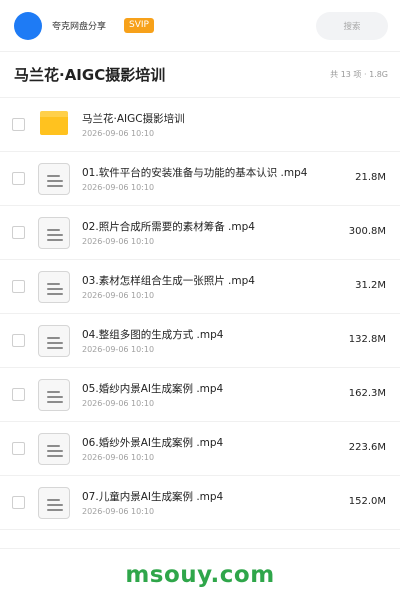 The image size is (400, 600). I want to click on item-name: 05.婚纱内景AI生成案例 .mp4, so click(153, 389).